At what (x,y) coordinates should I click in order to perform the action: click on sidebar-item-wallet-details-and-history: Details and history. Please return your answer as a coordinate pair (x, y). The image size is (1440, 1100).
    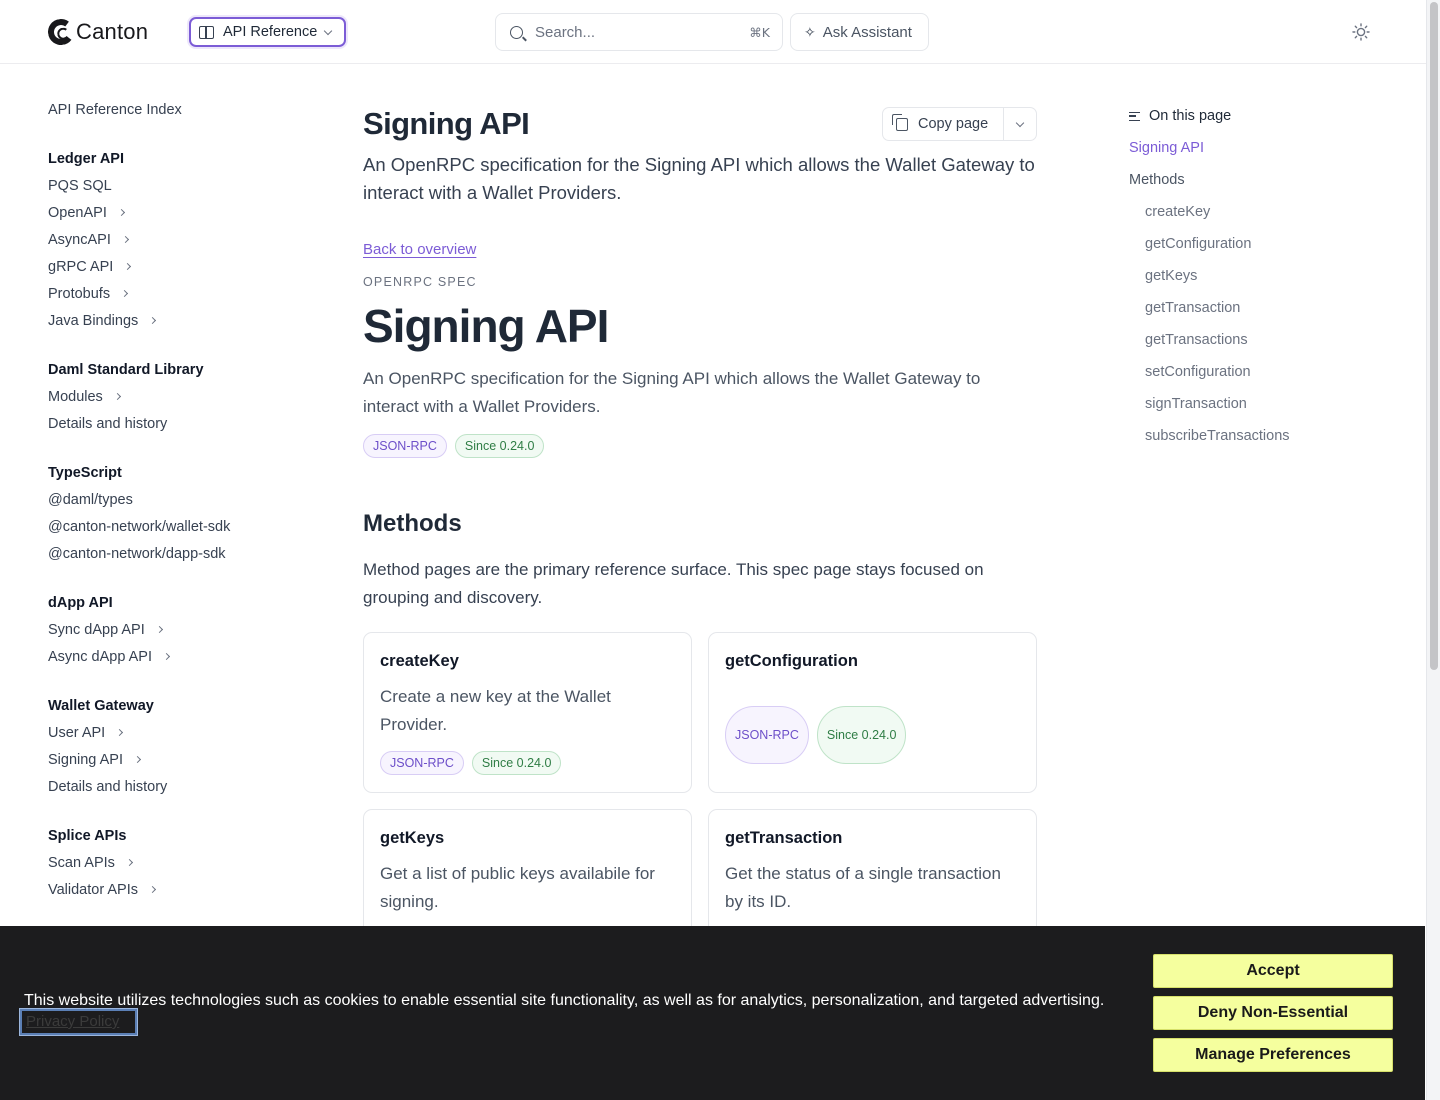
    Looking at the image, I should click on (178, 786).